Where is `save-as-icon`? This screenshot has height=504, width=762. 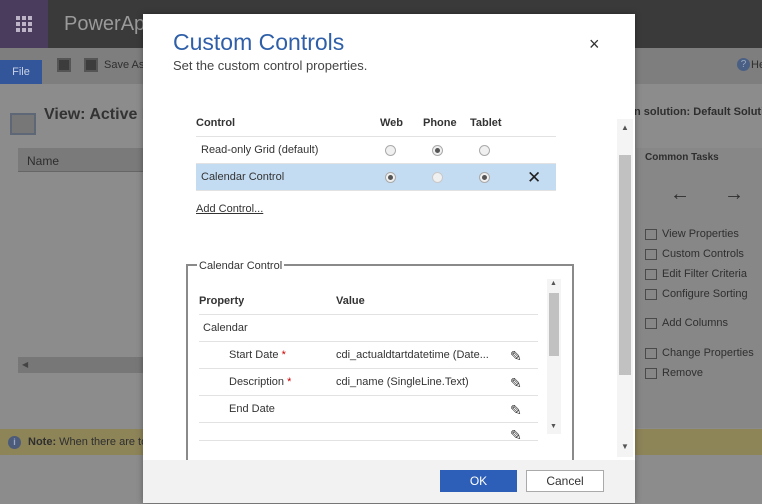
save-as-icon is located at coordinates (91, 65).